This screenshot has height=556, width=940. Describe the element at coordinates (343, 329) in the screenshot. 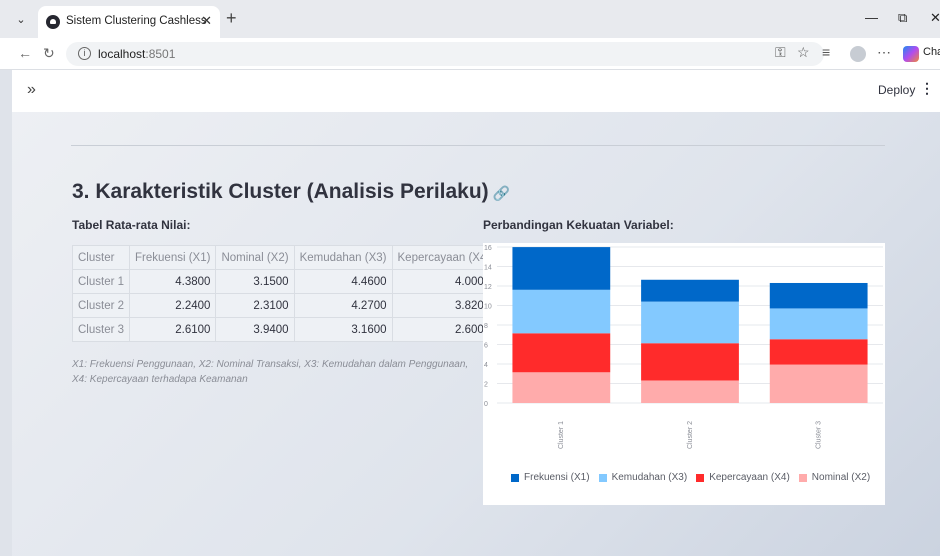

I see `table-cell: 3.1600` at that location.